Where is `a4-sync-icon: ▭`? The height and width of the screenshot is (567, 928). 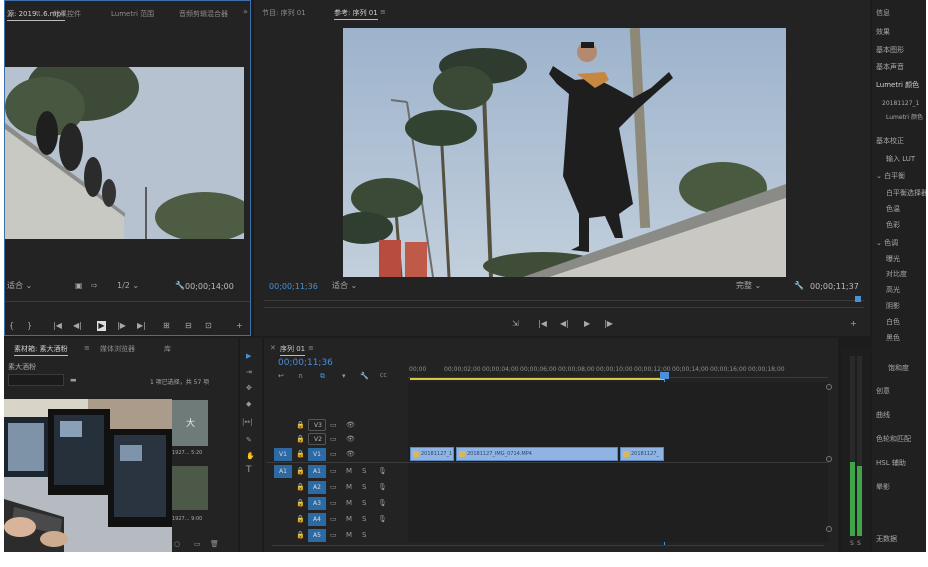
a4-sync-icon: ▭ is located at coordinates (333, 519).